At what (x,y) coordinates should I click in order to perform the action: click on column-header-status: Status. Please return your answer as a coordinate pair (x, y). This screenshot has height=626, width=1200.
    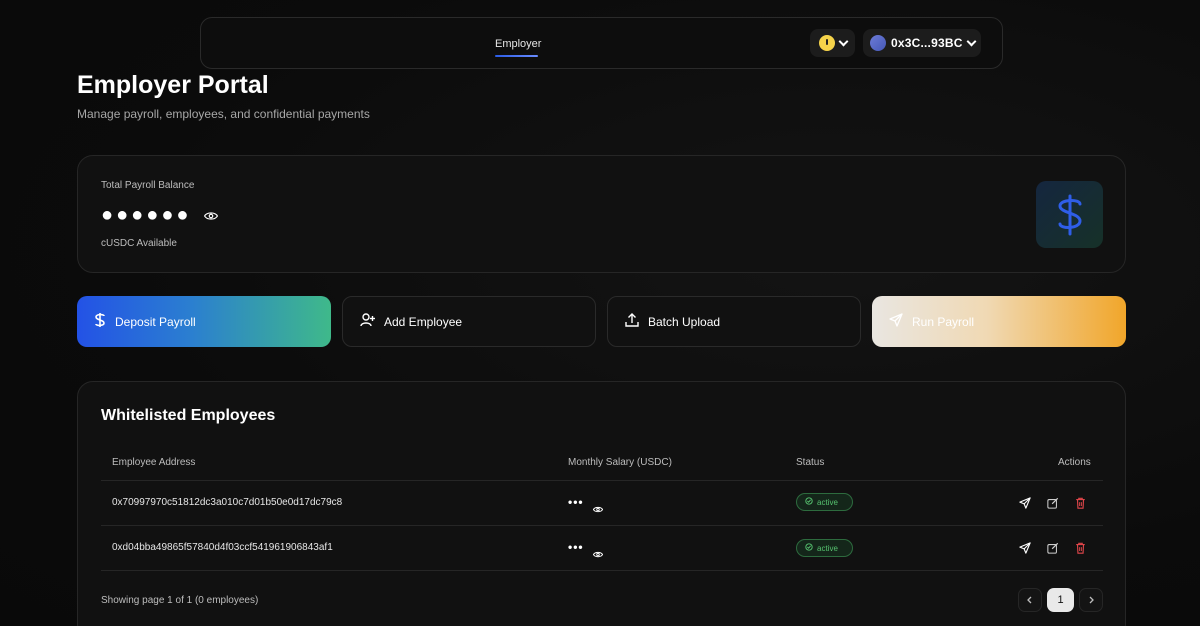
    Looking at the image, I should click on (810, 462).